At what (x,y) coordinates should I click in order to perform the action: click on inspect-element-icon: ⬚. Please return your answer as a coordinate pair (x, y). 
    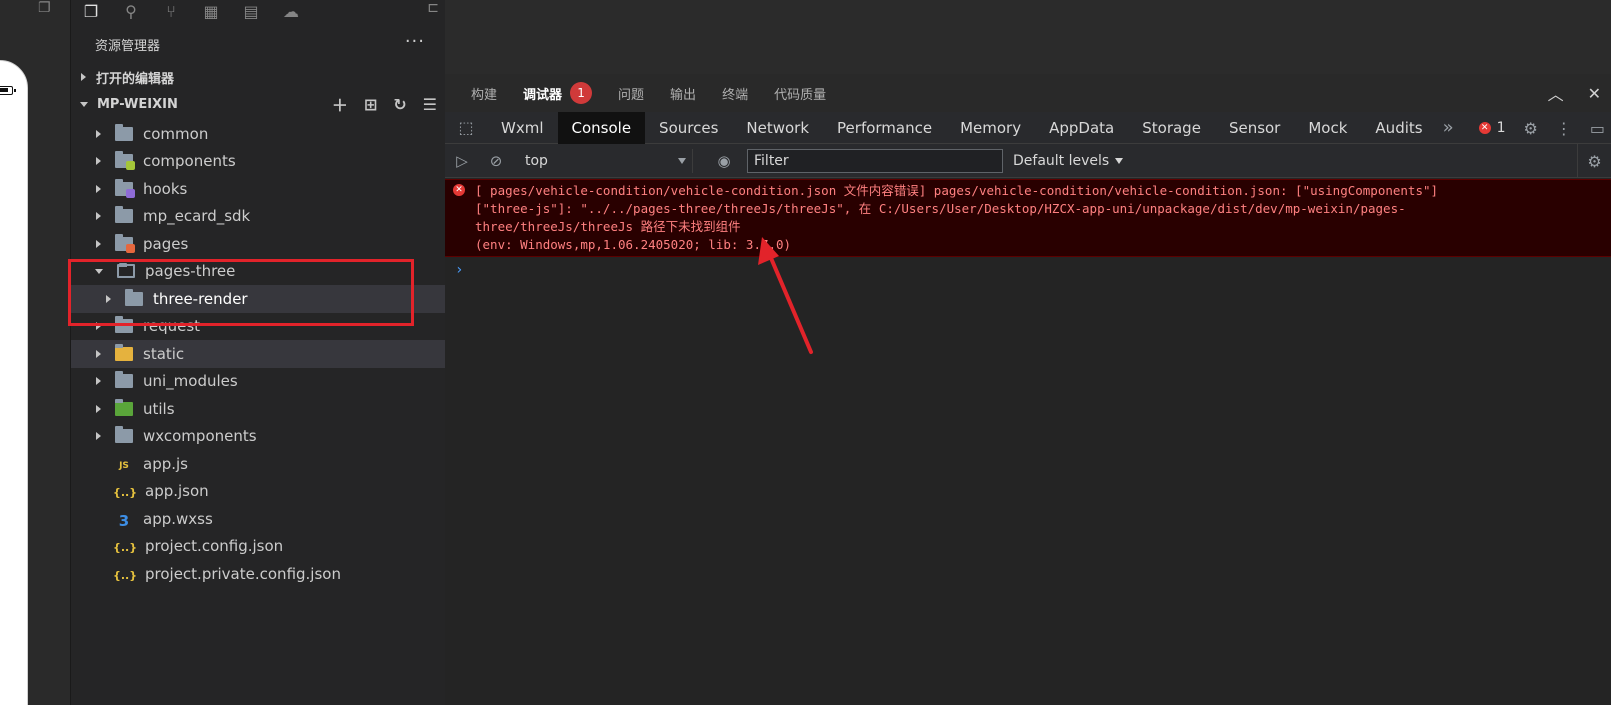
    Looking at the image, I should click on (466, 128).